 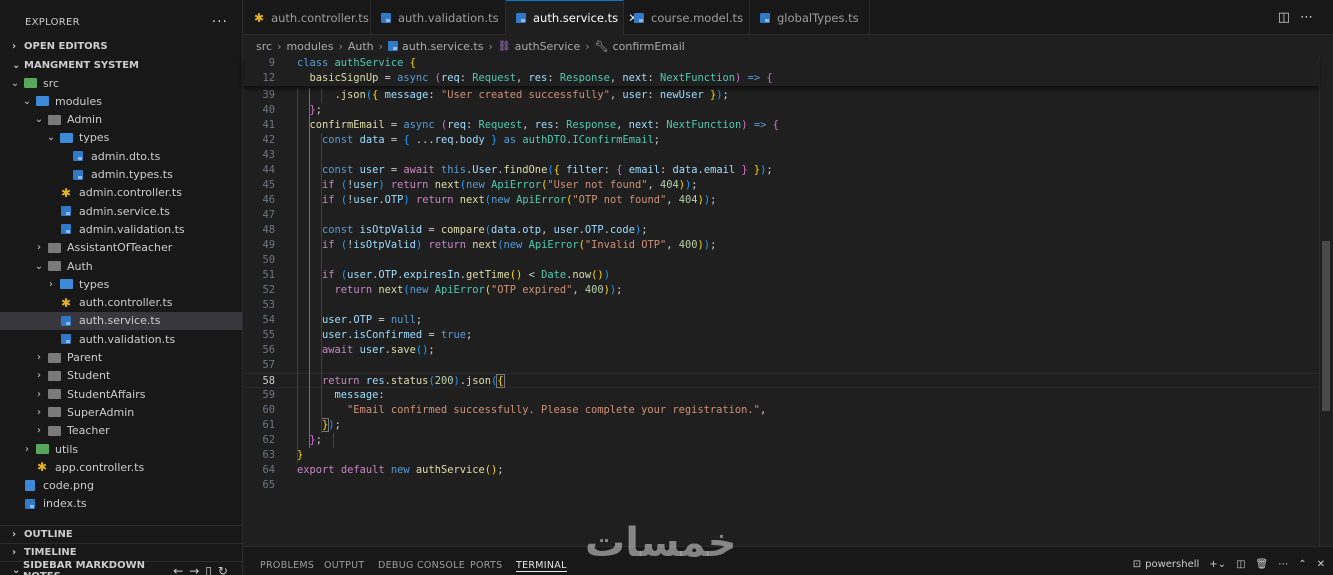 I want to click on add-terminal-icon: +⌄, so click(x=1217, y=564).